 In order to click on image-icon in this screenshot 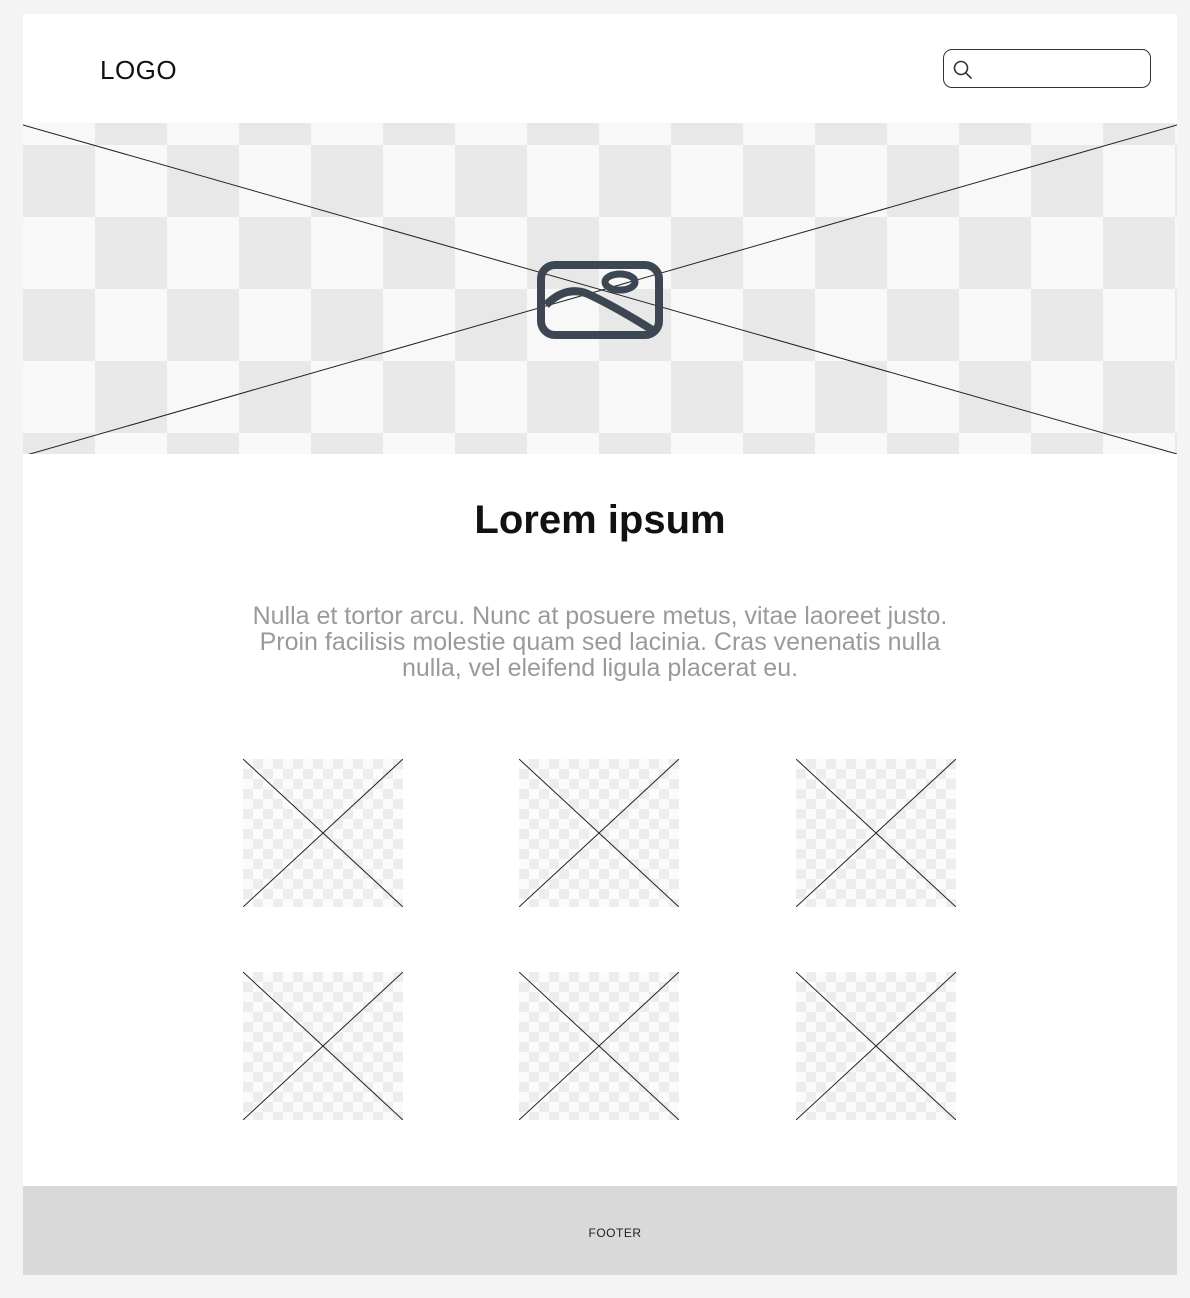, I will do `click(600, 300)`.